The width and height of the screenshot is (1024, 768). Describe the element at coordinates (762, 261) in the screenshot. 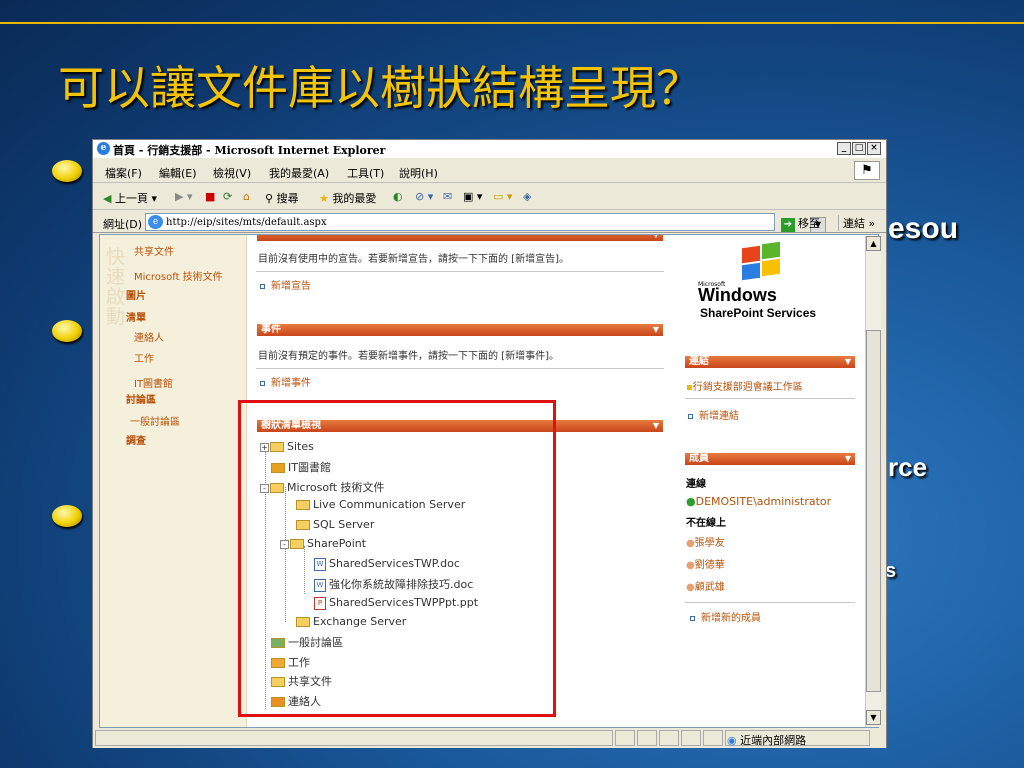

I see `windows-logo-icon` at that location.